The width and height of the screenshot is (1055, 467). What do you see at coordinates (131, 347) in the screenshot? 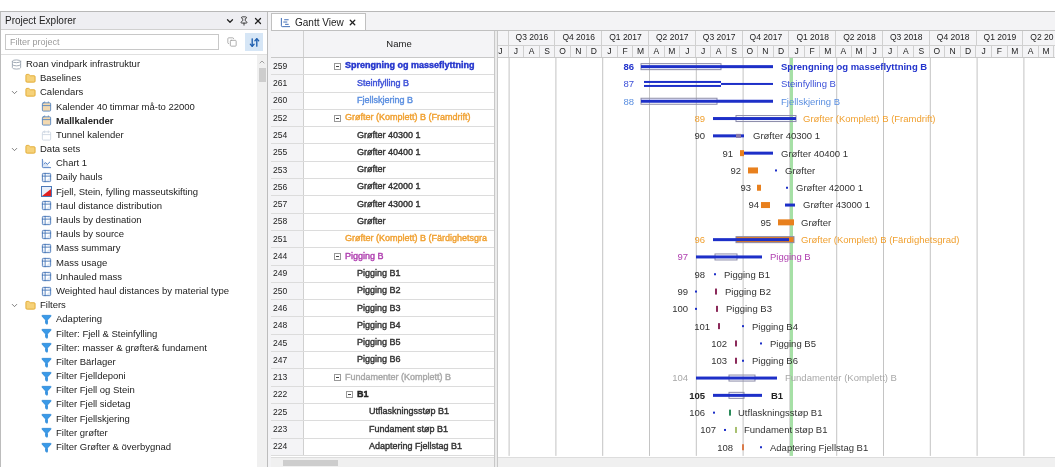
I see `tree-item: Filter: masser & grøfter& fundament` at bounding box center [131, 347].